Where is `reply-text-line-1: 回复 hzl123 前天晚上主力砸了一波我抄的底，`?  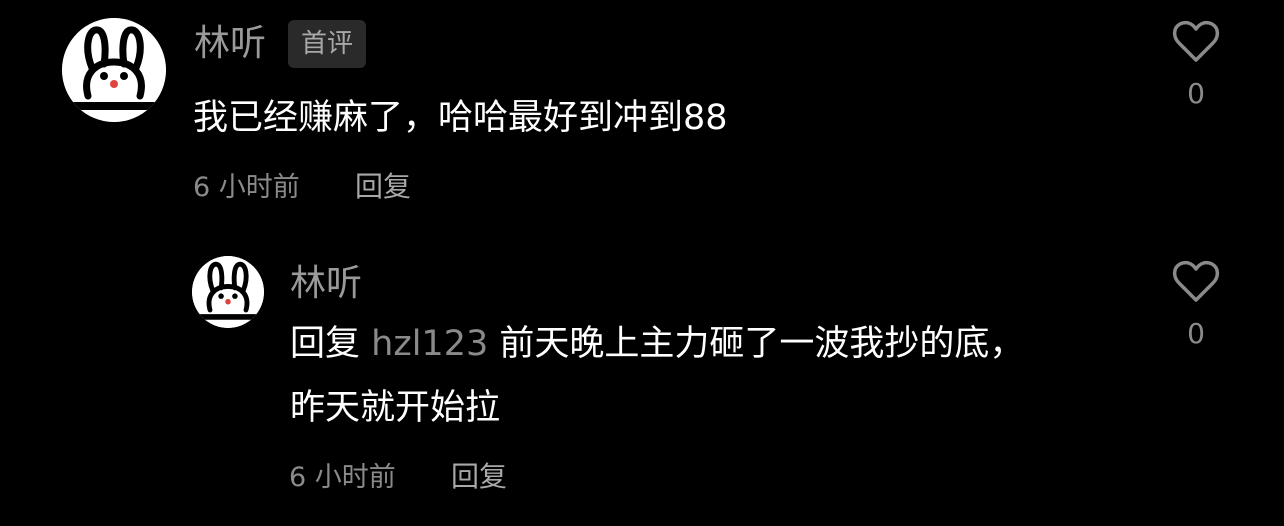 reply-text-line-1: 回复 hzl123 前天晚上主力砸了一波我抄的底， is located at coordinates (657, 344).